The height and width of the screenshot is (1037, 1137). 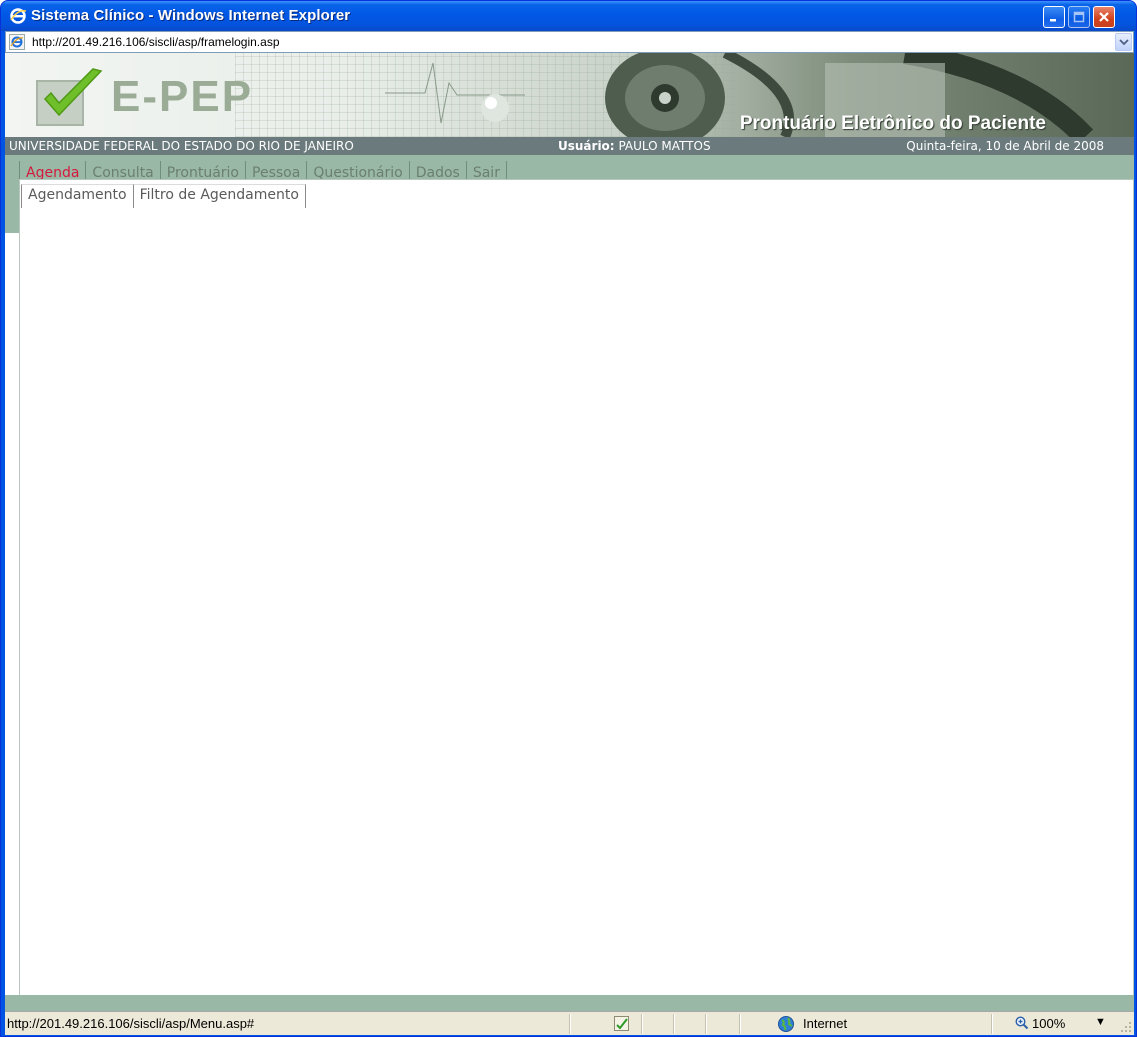 What do you see at coordinates (17, 42) in the screenshot?
I see `page-ie-icon` at bounding box center [17, 42].